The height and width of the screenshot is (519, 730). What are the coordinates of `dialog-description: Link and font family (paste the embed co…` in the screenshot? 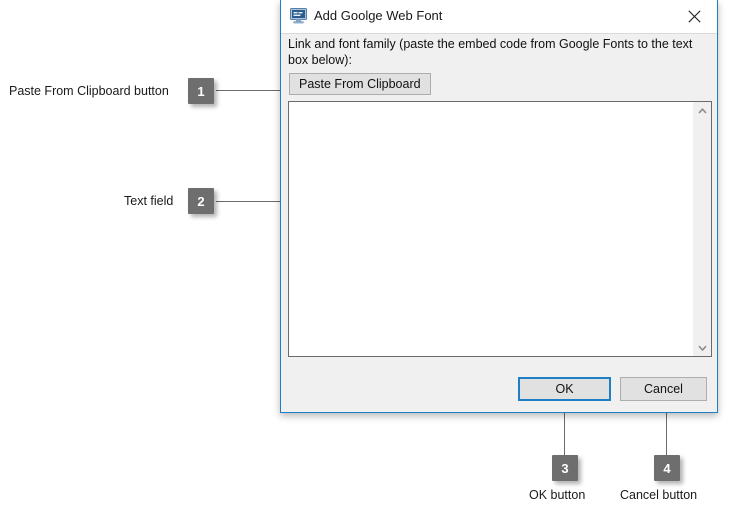 It's located at (490, 52).